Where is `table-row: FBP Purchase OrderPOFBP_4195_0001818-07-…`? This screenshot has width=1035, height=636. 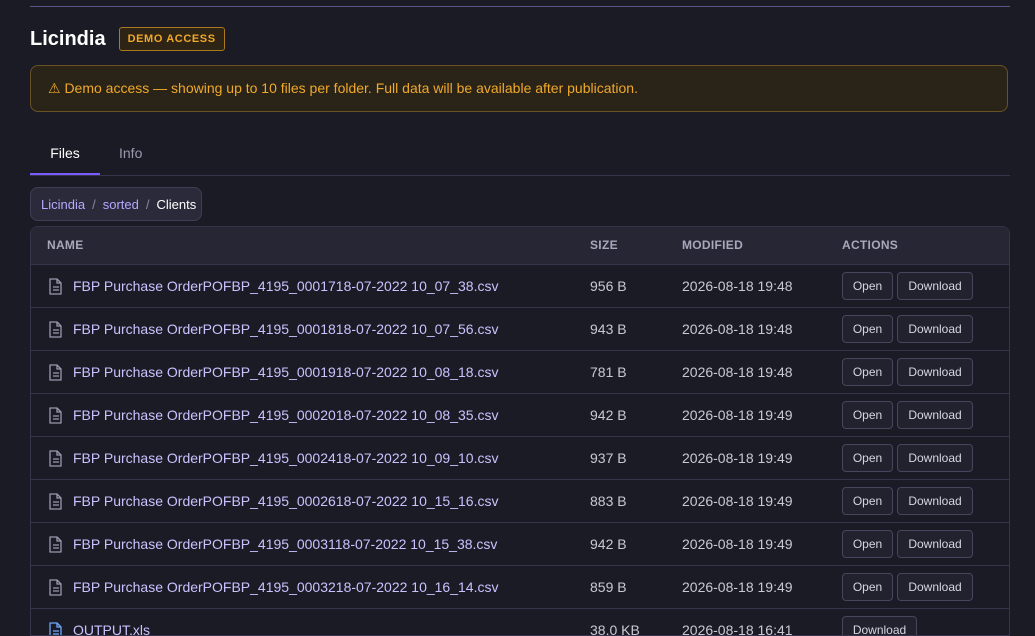
table-row: FBP Purchase OrderPOFBP_4195_0001818-07-… is located at coordinates (520, 329).